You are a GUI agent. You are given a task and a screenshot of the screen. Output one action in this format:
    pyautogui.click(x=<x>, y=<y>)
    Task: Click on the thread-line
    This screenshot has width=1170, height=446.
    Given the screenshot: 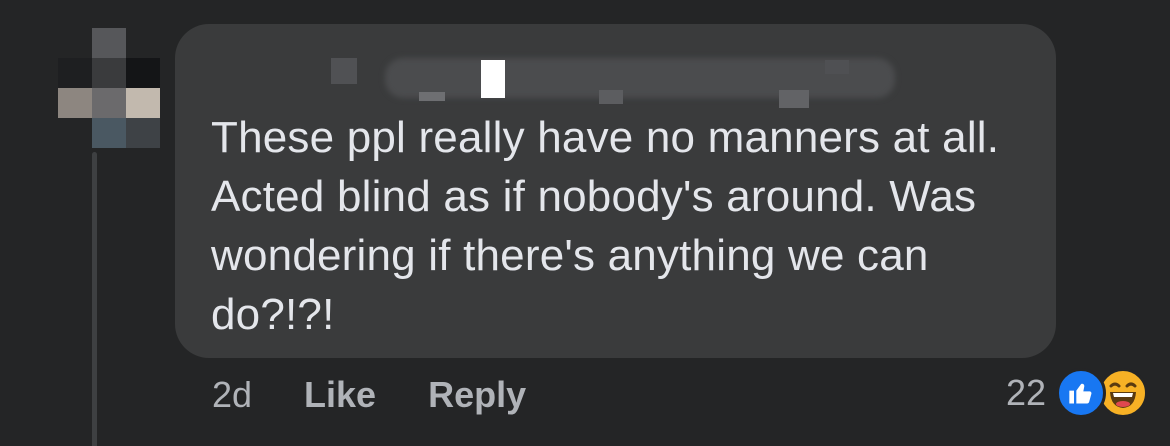 What is the action you would take?
    pyautogui.click(x=94, y=299)
    